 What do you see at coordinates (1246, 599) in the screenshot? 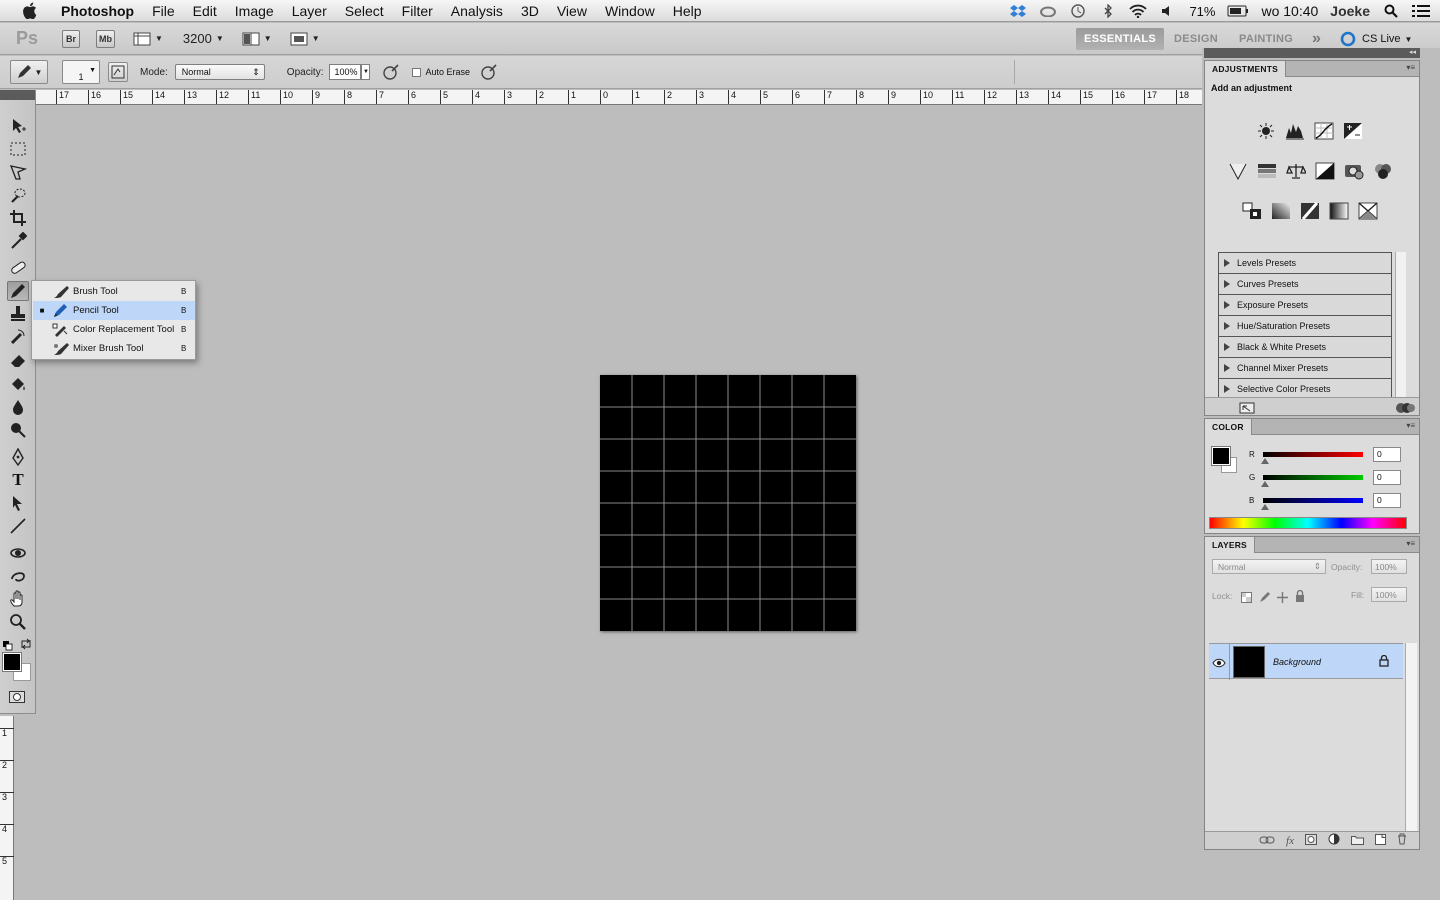
I see `lock-transparent-pixels-icon` at bounding box center [1246, 599].